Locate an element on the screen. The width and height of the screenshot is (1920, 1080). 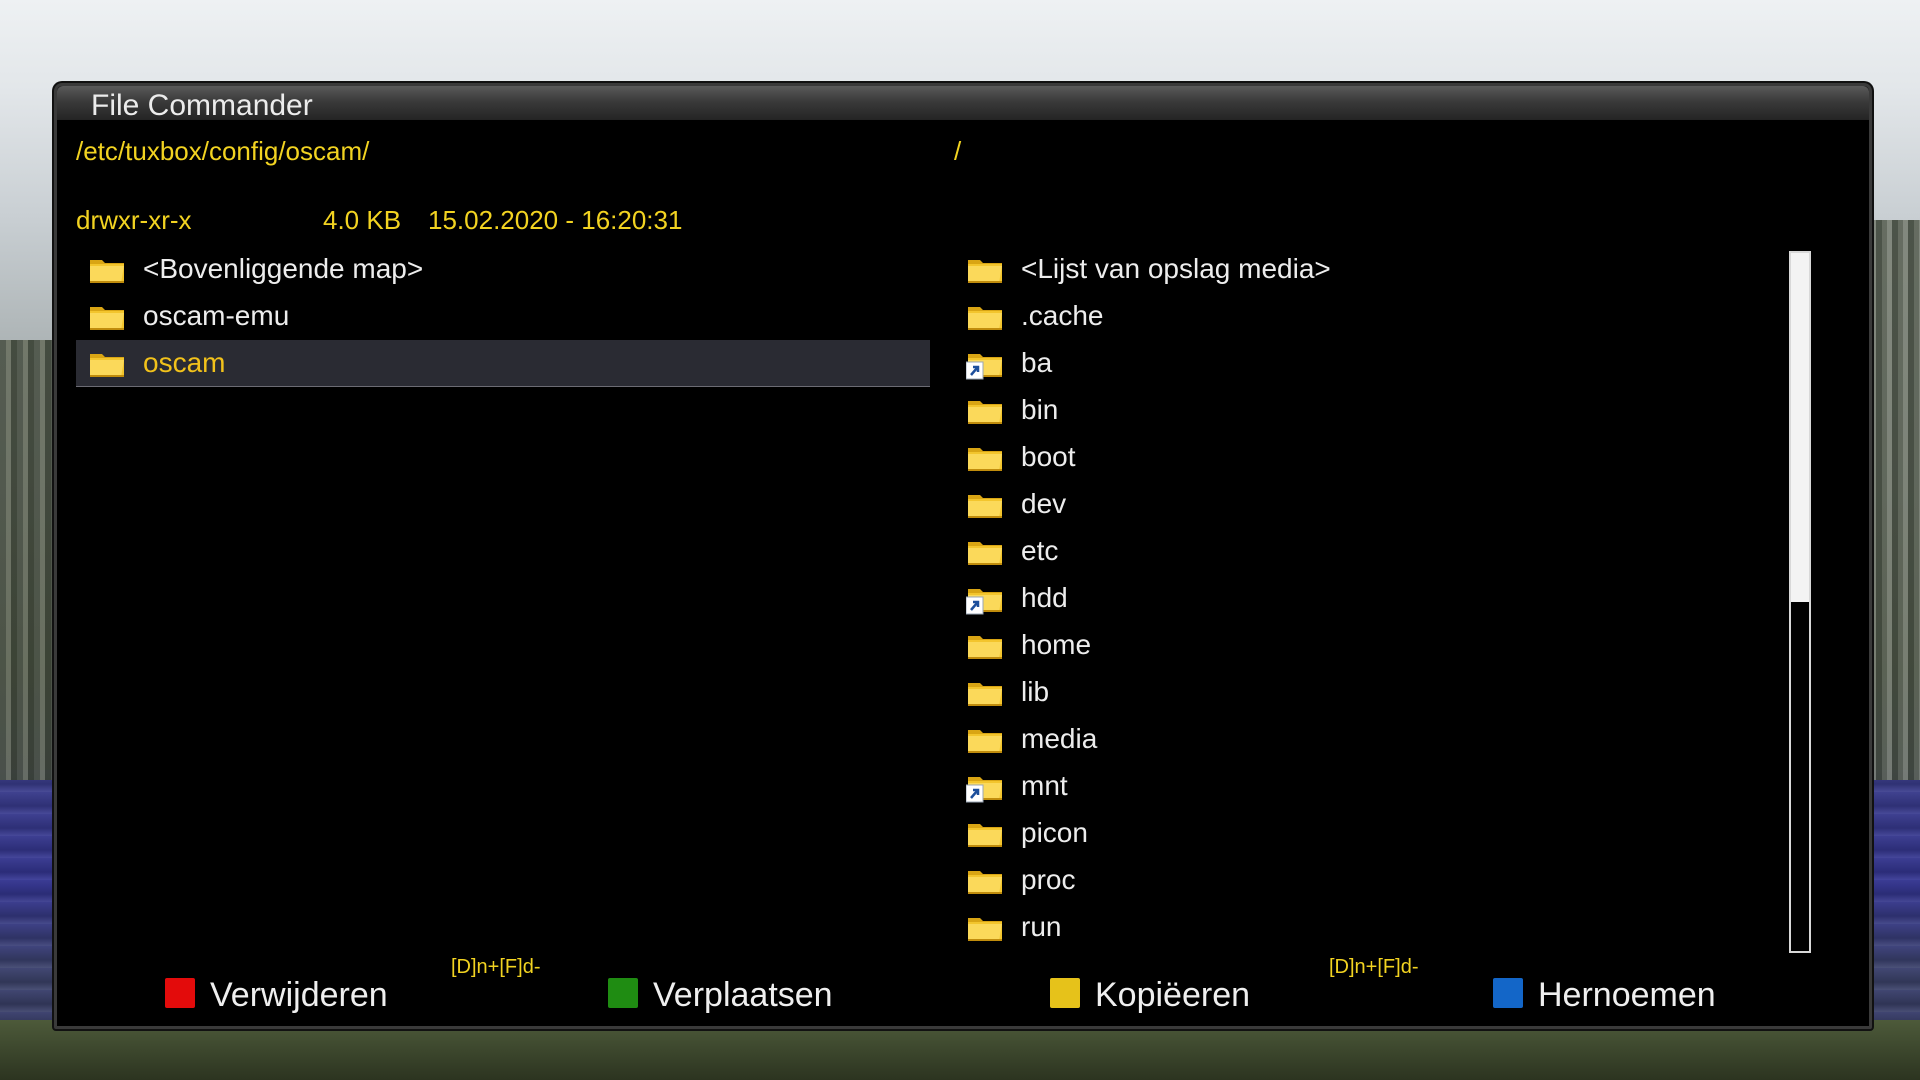
list-item-label: etc is located at coordinates (1040, 550).